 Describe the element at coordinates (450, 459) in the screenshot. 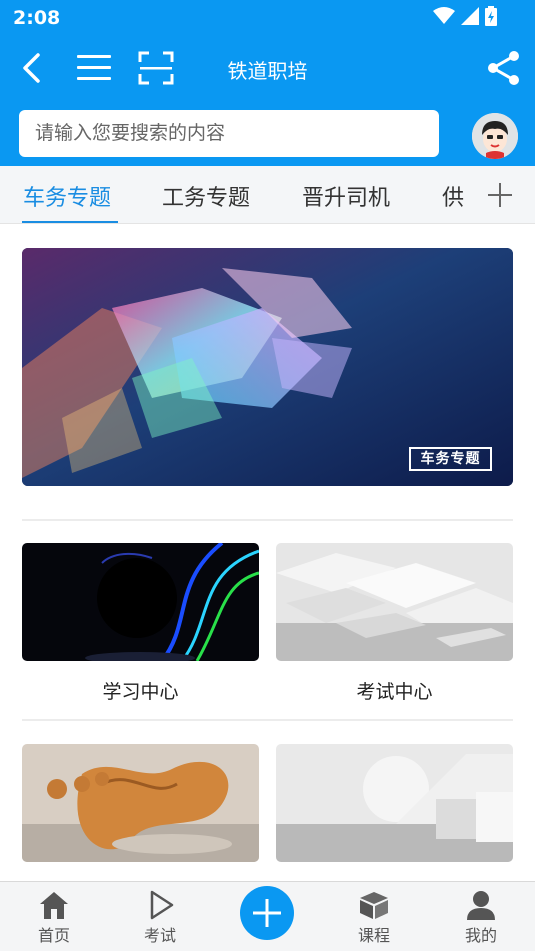

I see `banner-tag: 车务专题` at that location.